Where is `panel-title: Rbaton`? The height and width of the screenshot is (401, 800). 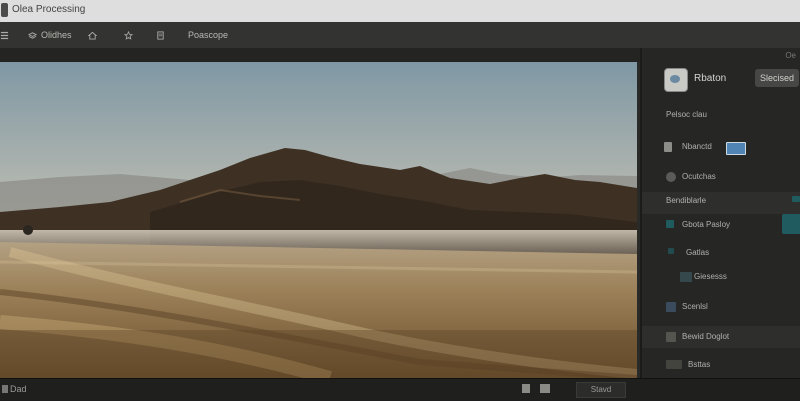 panel-title: Rbaton is located at coordinates (710, 78).